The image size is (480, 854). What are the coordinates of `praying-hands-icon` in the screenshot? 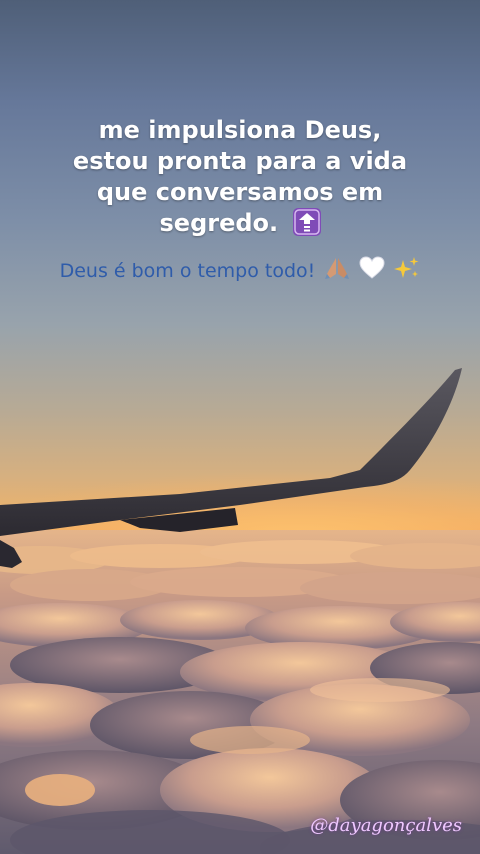 It's located at (337, 270).